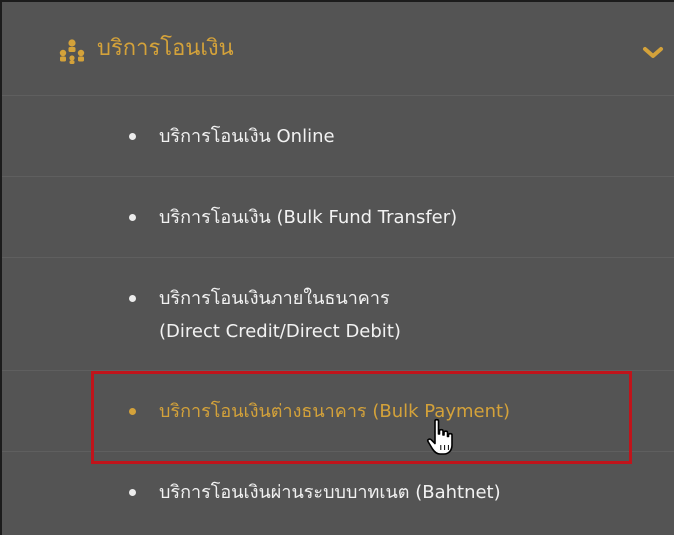 Image resolution: width=674 pixels, height=535 pixels. I want to click on hand-pointer-icon, so click(439, 436).